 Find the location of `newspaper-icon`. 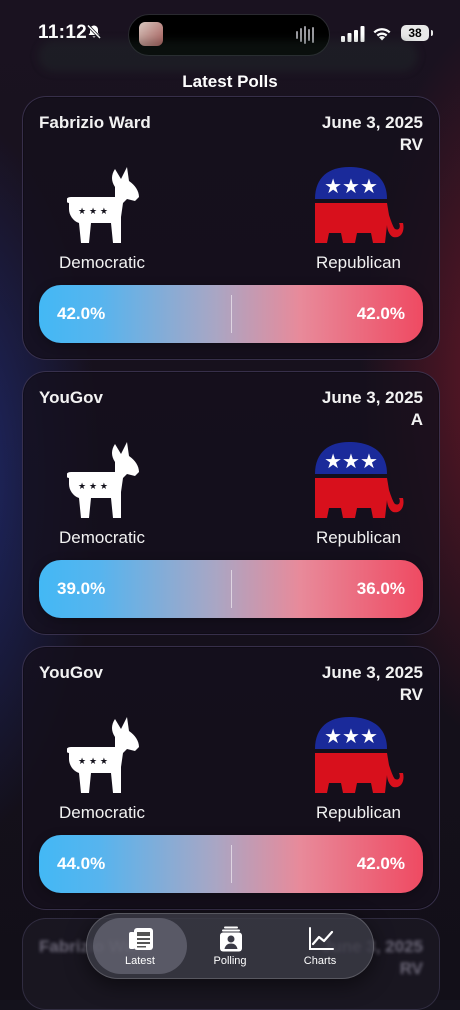

newspaper-icon is located at coordinates (141, 939).